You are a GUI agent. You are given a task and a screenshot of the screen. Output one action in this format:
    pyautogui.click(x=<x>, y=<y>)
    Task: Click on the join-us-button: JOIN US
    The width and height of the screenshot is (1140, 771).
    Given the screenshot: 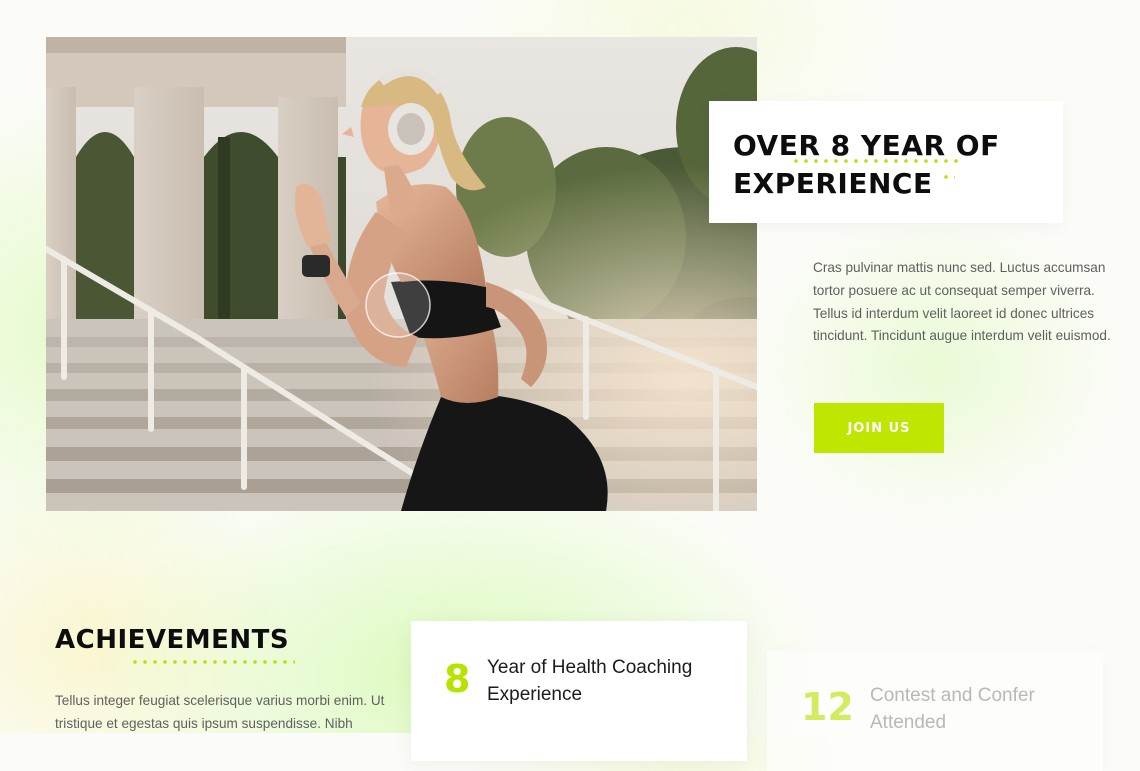 What is the action you would take?
    pyautogui.click(x=879, y=428)
    